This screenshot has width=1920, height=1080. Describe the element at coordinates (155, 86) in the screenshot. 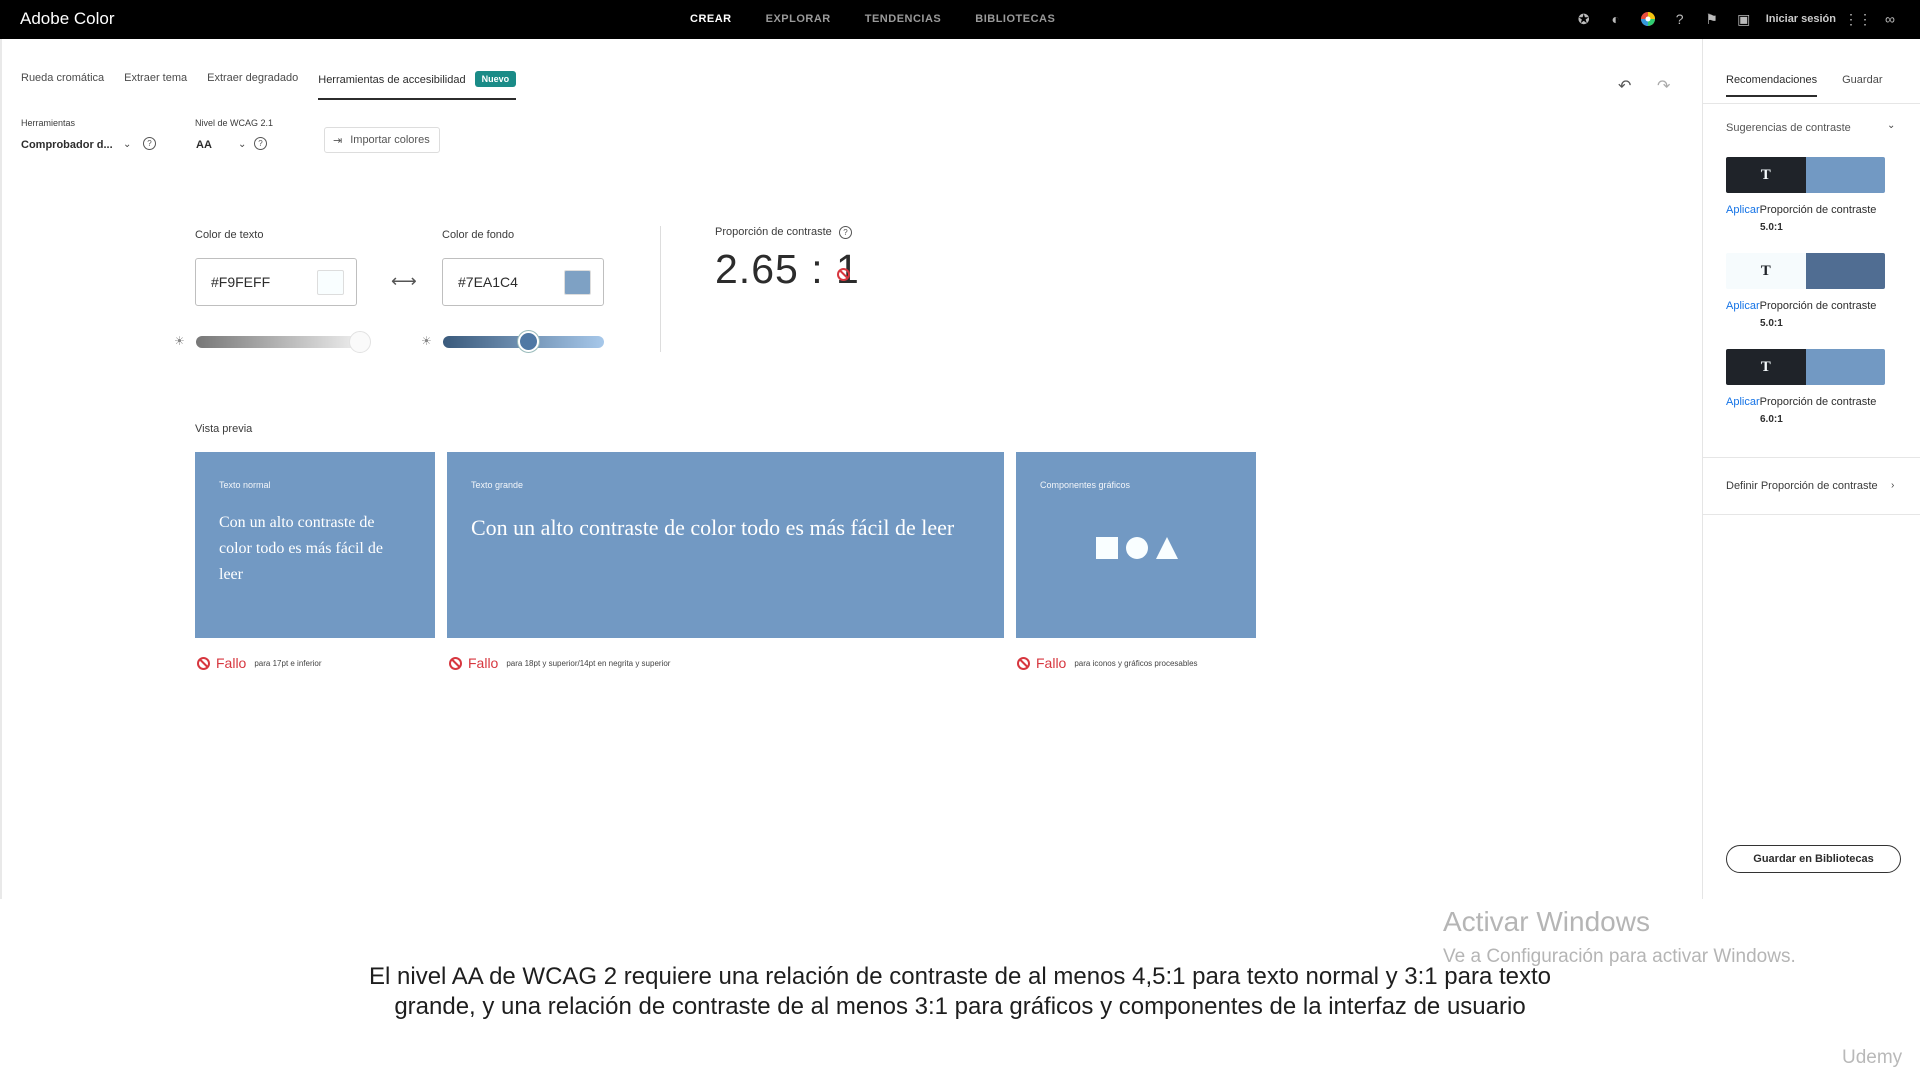

I see `tab-extract-theme: Extraer tema` at that location.